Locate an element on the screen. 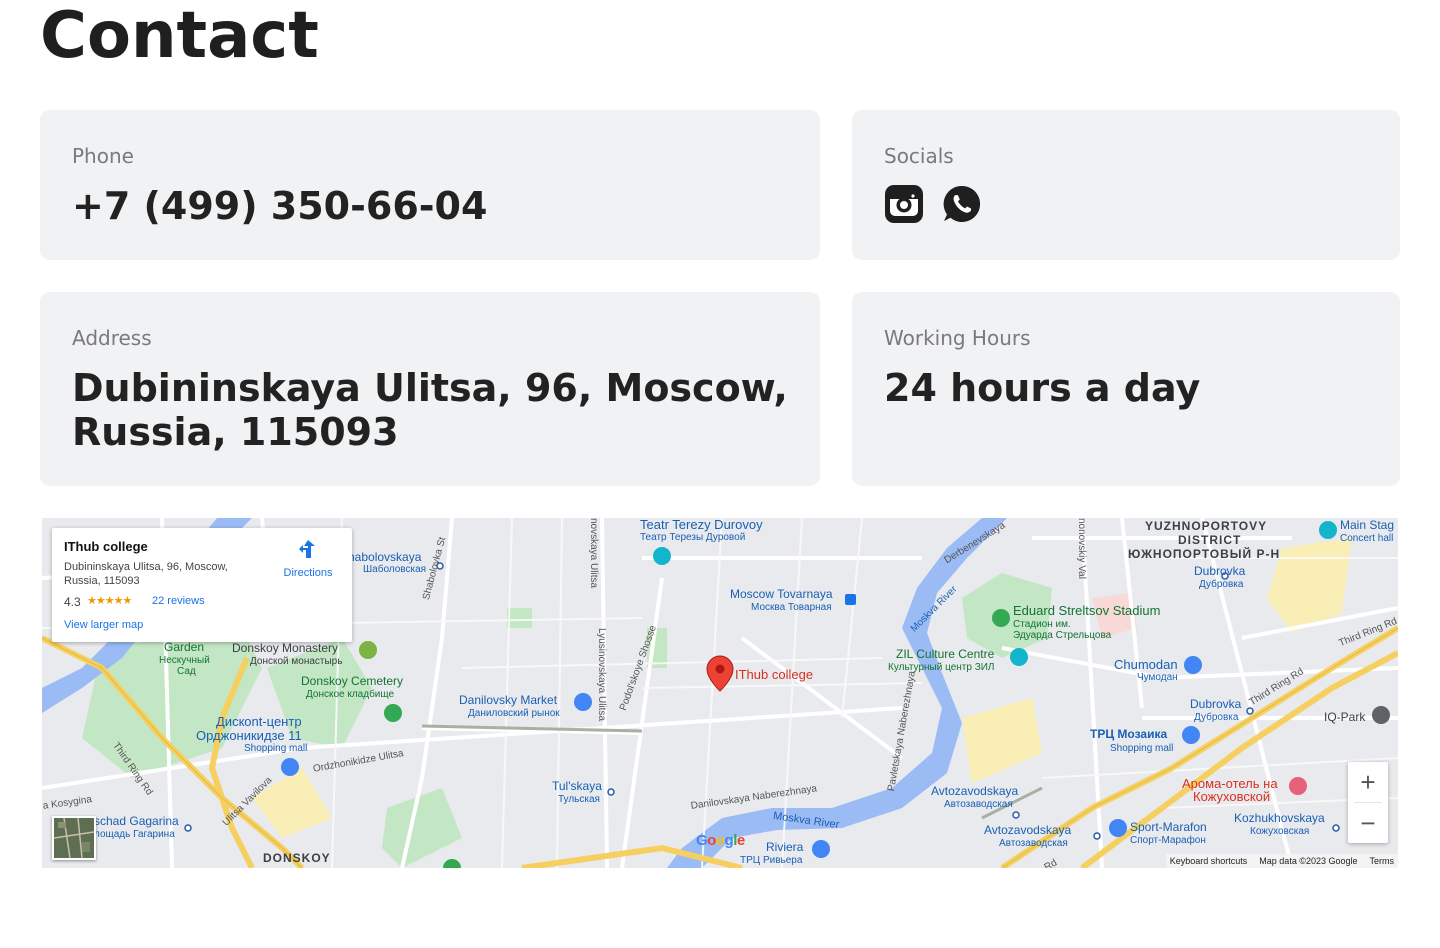  google-logo: Google is located at coordinates (720, 840).